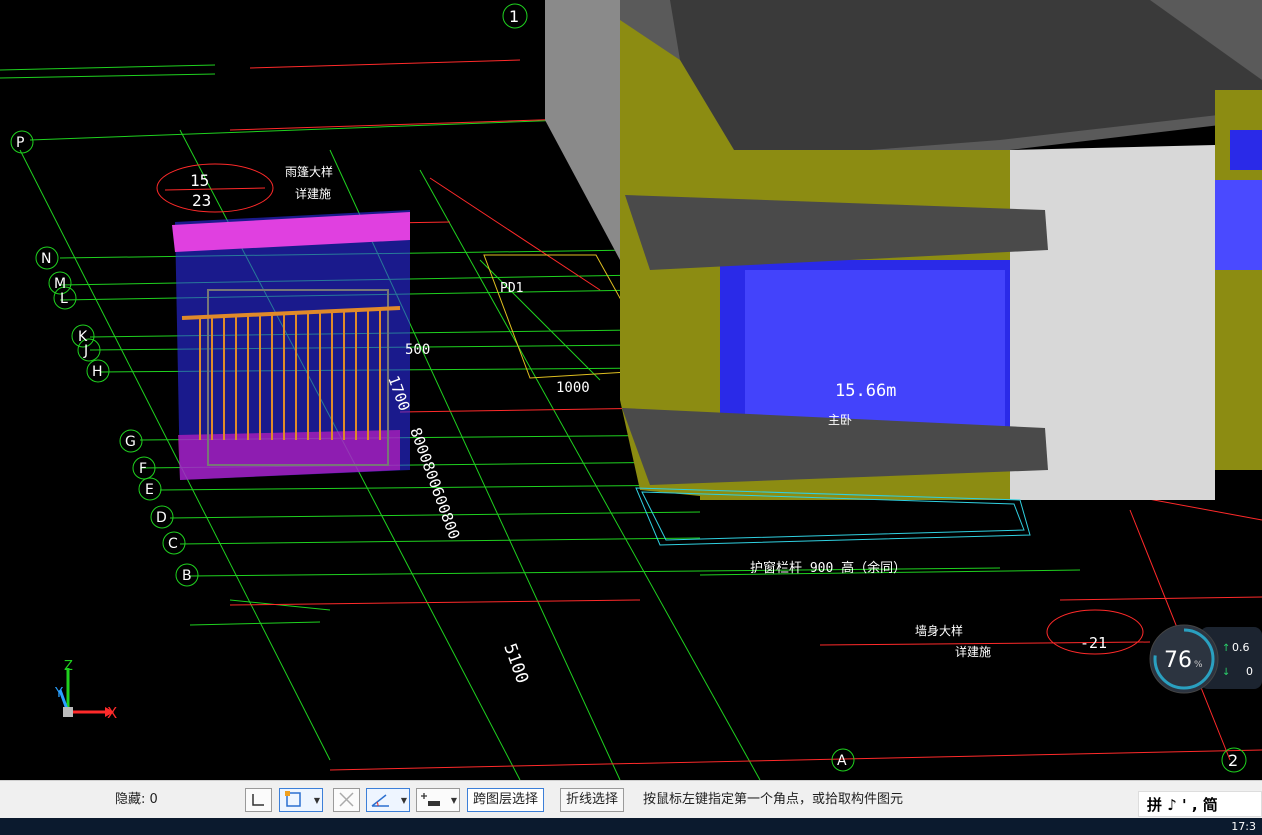  I want to click on polar-angle-icon, so click(380, 800).